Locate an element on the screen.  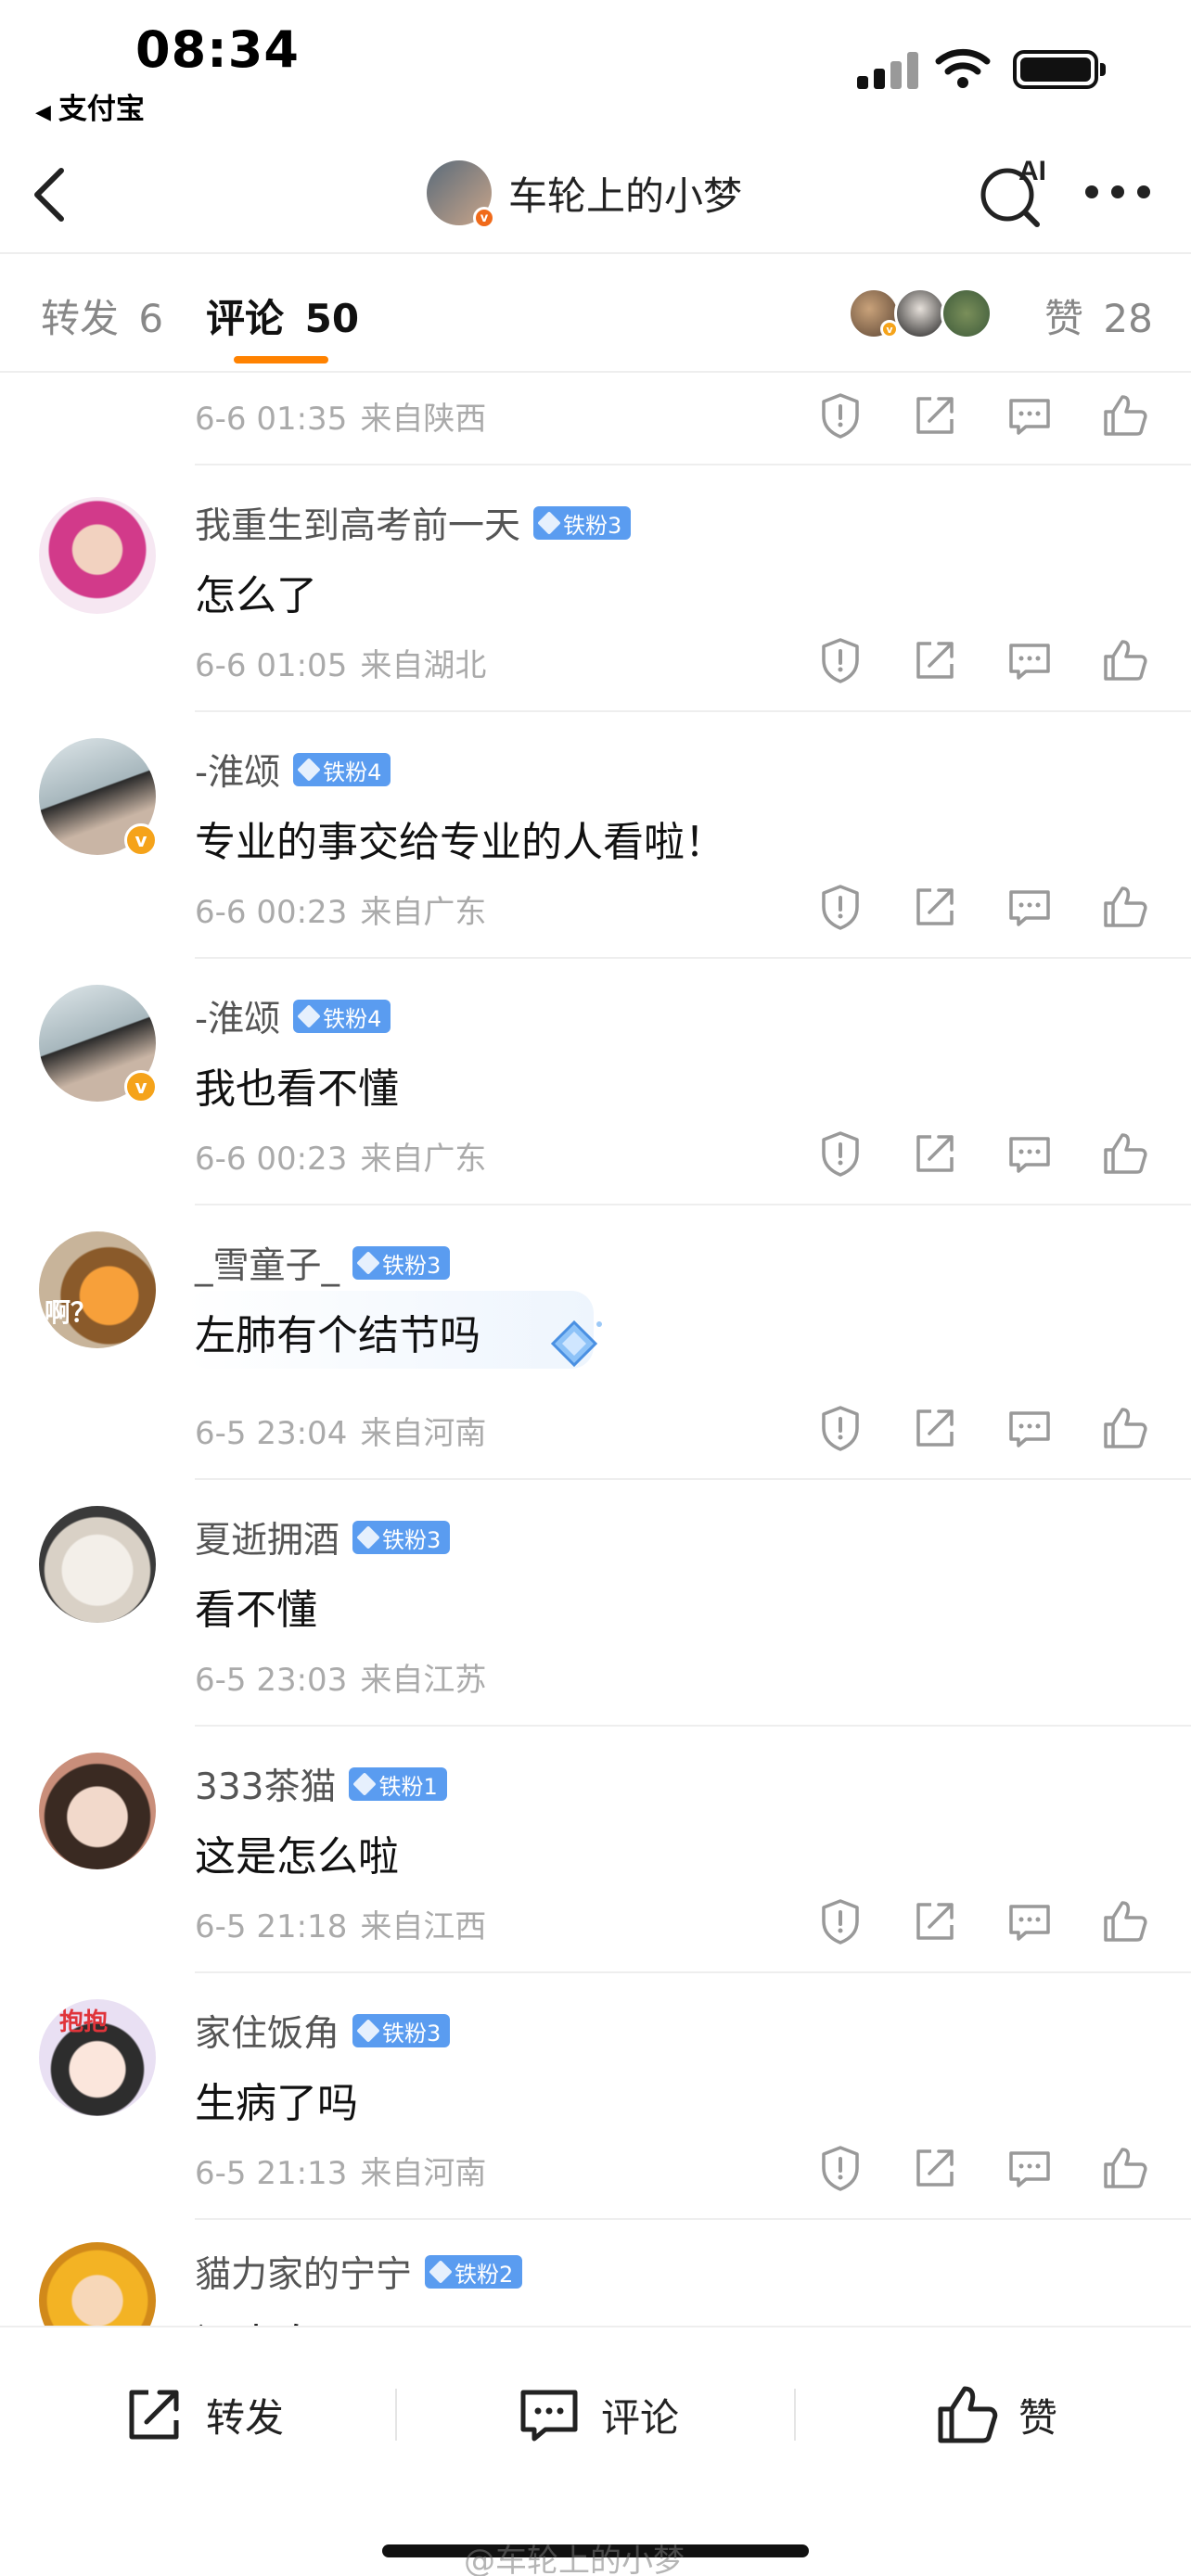
avatar: 抱抱 is located at coordinates (97, 2057).